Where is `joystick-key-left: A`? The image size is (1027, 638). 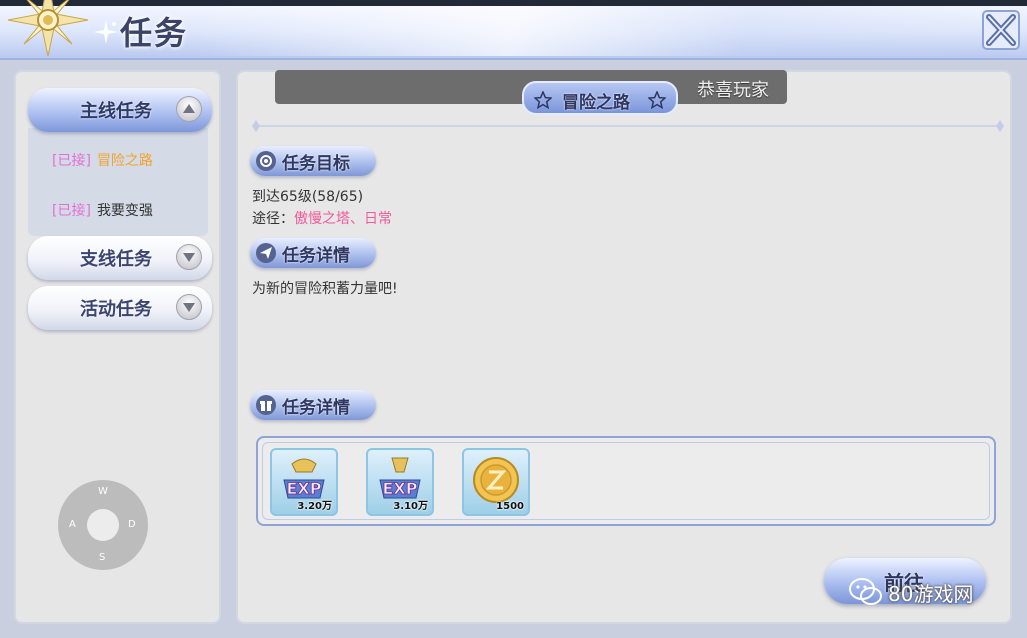 joystick-key-left: A is located at coordinates (72, 524).